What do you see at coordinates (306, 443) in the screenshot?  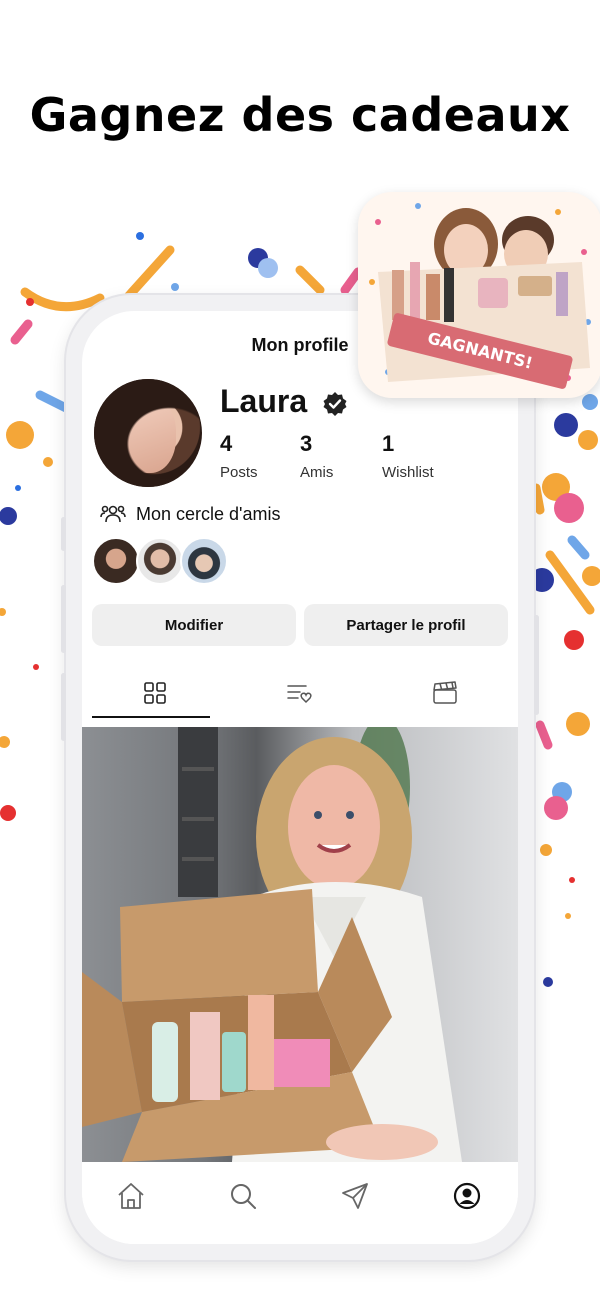 I see `stat-friends-value: 3` at bounding box center [306, 443].